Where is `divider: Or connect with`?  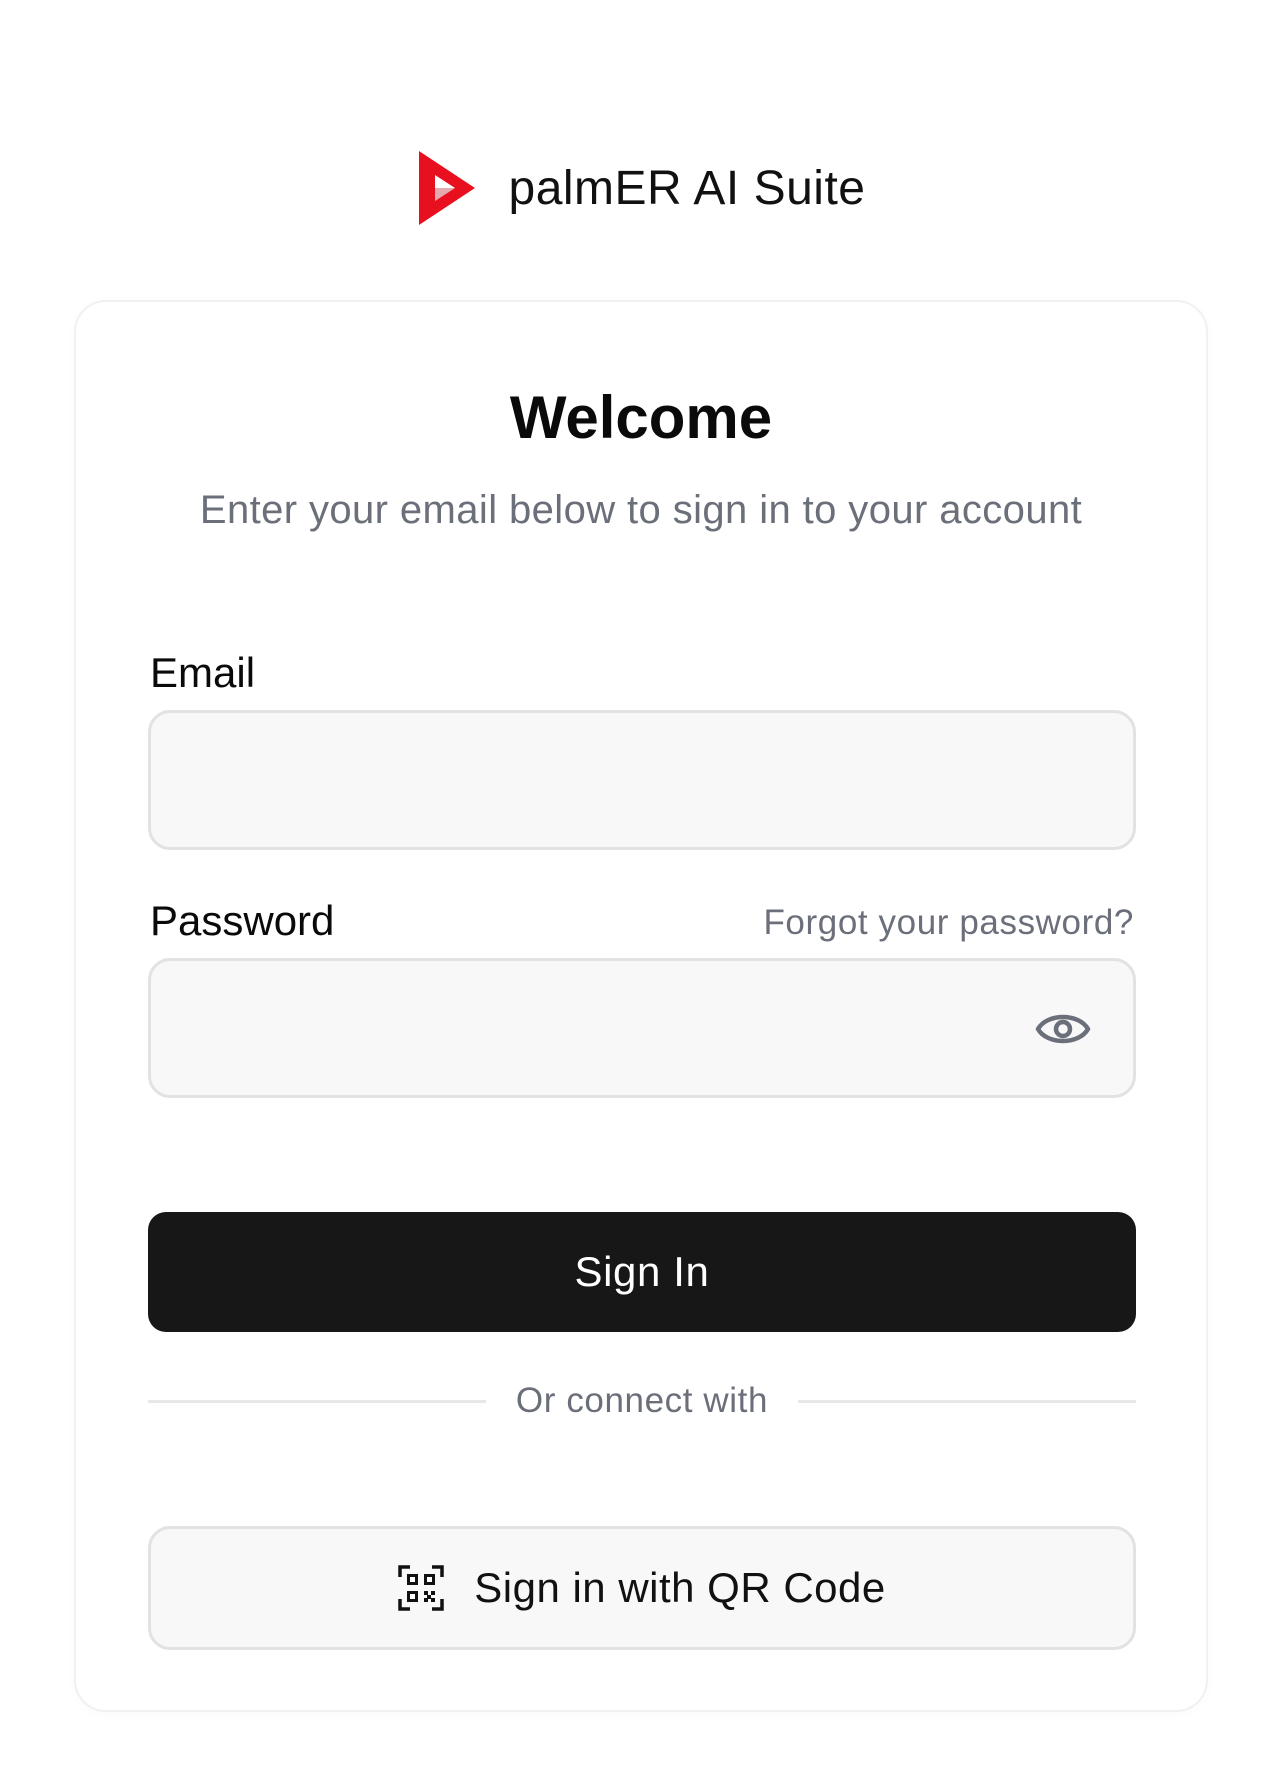
divider: Or connect with is located at coordinates (642, 1401).